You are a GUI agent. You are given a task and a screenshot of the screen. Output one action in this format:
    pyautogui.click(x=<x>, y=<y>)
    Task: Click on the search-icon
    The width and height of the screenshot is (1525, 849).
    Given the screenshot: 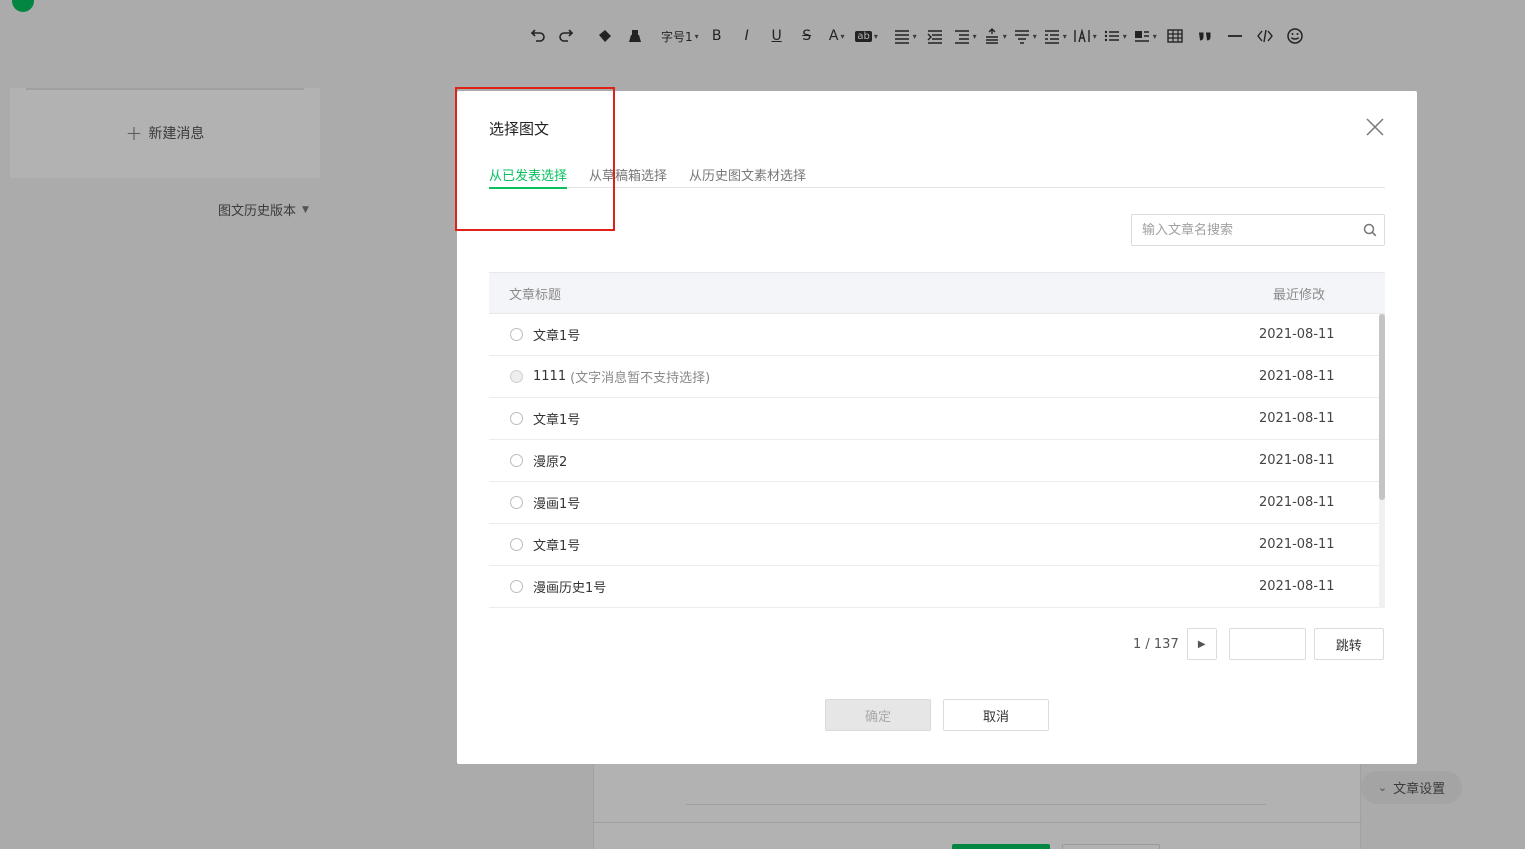 What is the action you would take?
    pyautogui.click(x=1370, y=230)
    